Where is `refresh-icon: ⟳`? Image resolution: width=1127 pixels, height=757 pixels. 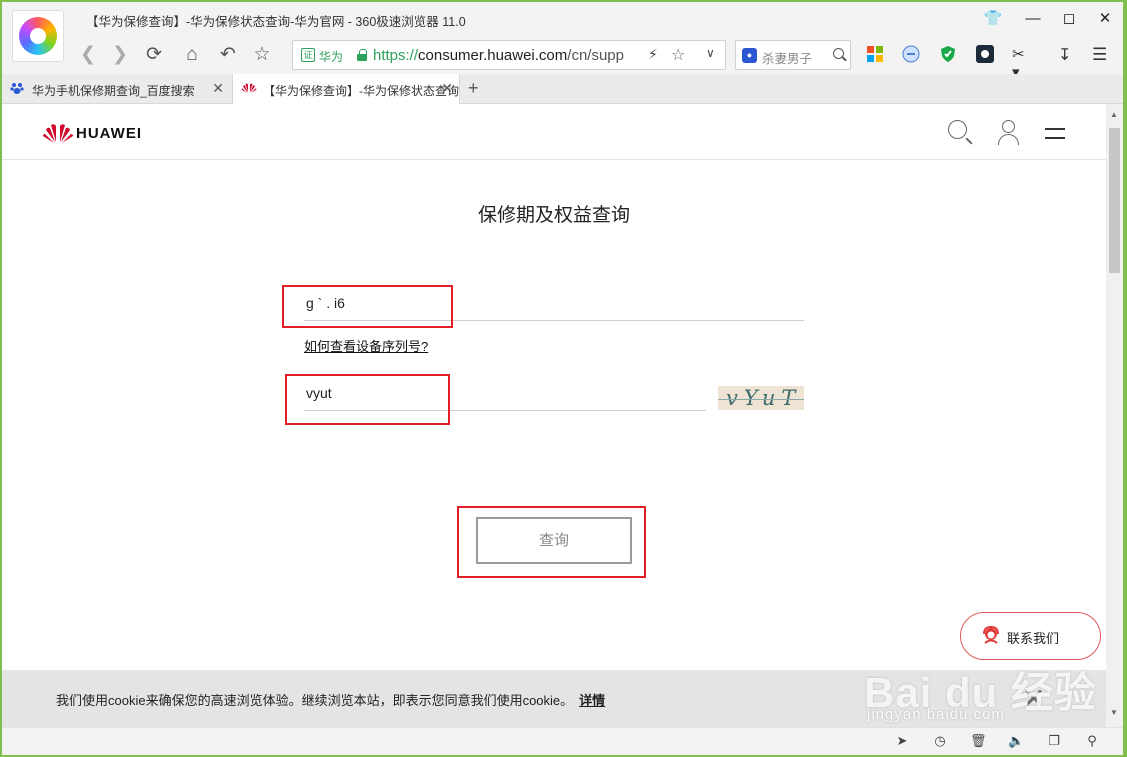 refresh-icon: ⟳ is located at coordinates (154, 55).